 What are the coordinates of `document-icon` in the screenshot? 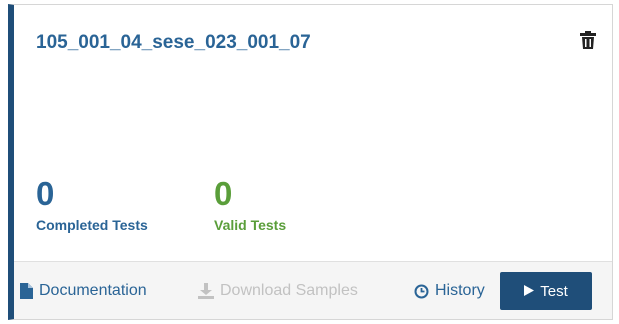 It's located at (26, 291).